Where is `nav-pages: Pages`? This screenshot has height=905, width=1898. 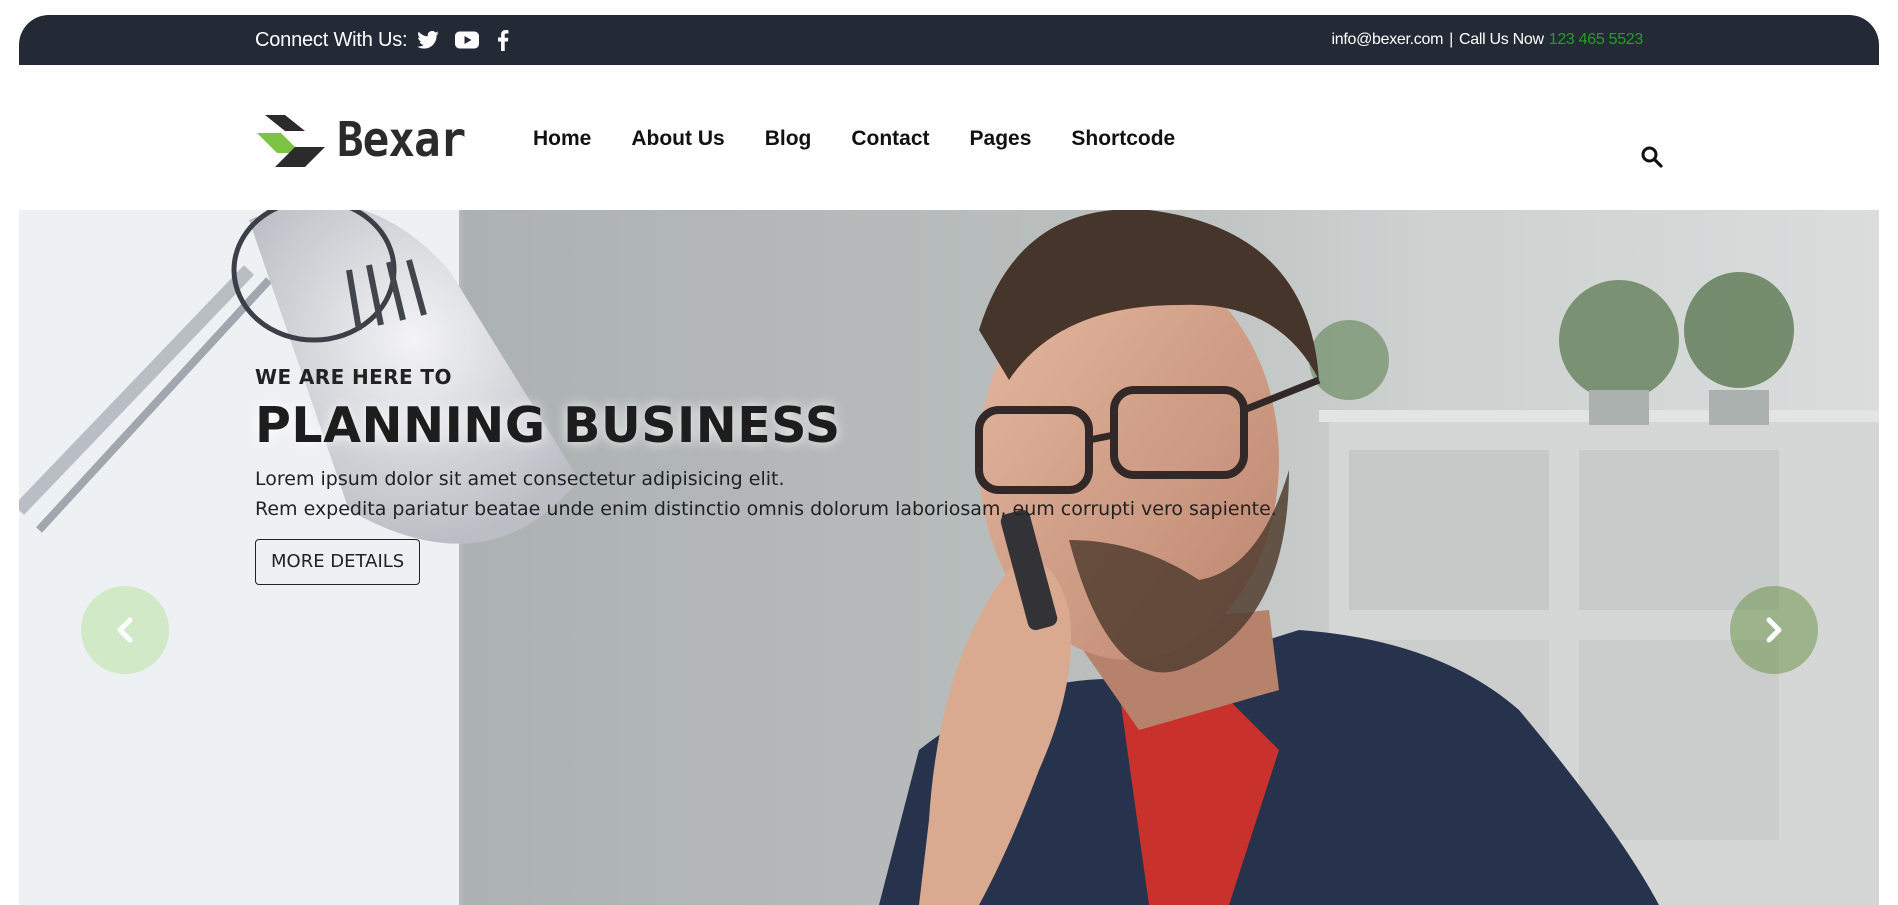
nav-pages: Pages is located at coordinates (1001, 139).